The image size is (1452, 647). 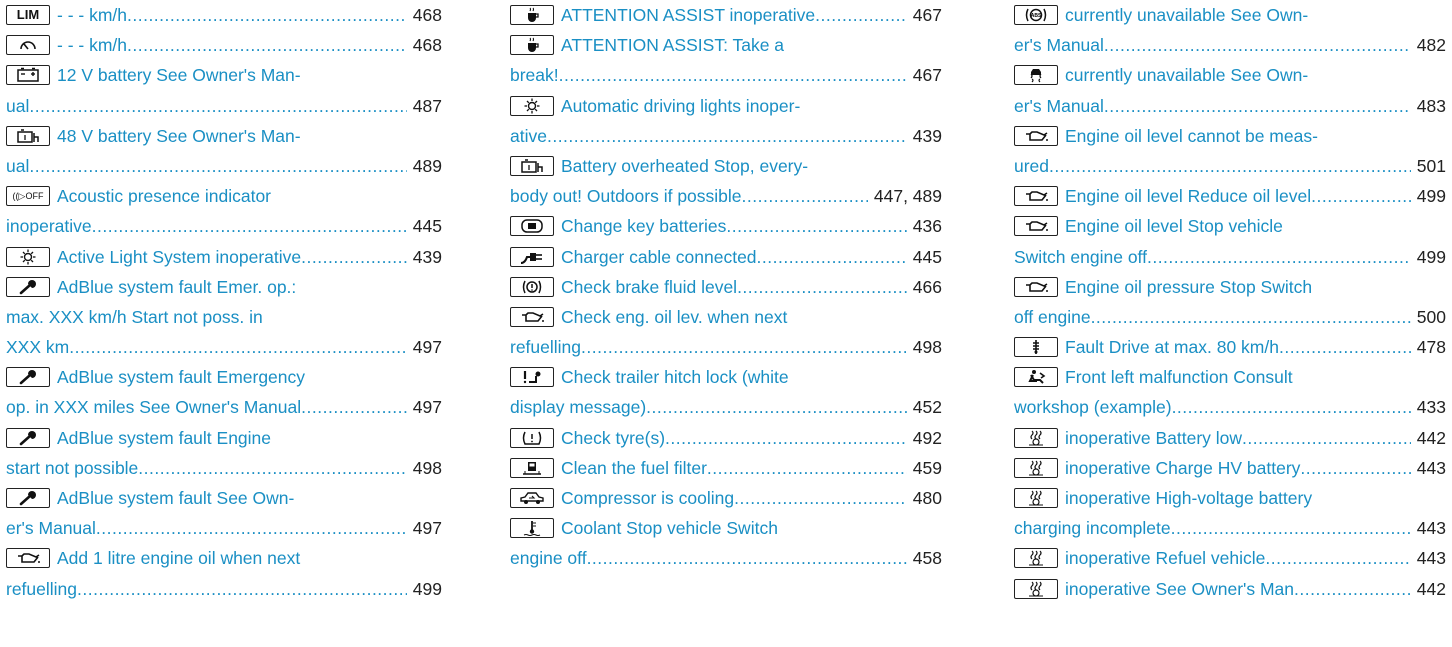 What do you see at coordinates (1428, 438) in the screenshot?
I see `page-number: 442` at bounding box center [1428, 438].